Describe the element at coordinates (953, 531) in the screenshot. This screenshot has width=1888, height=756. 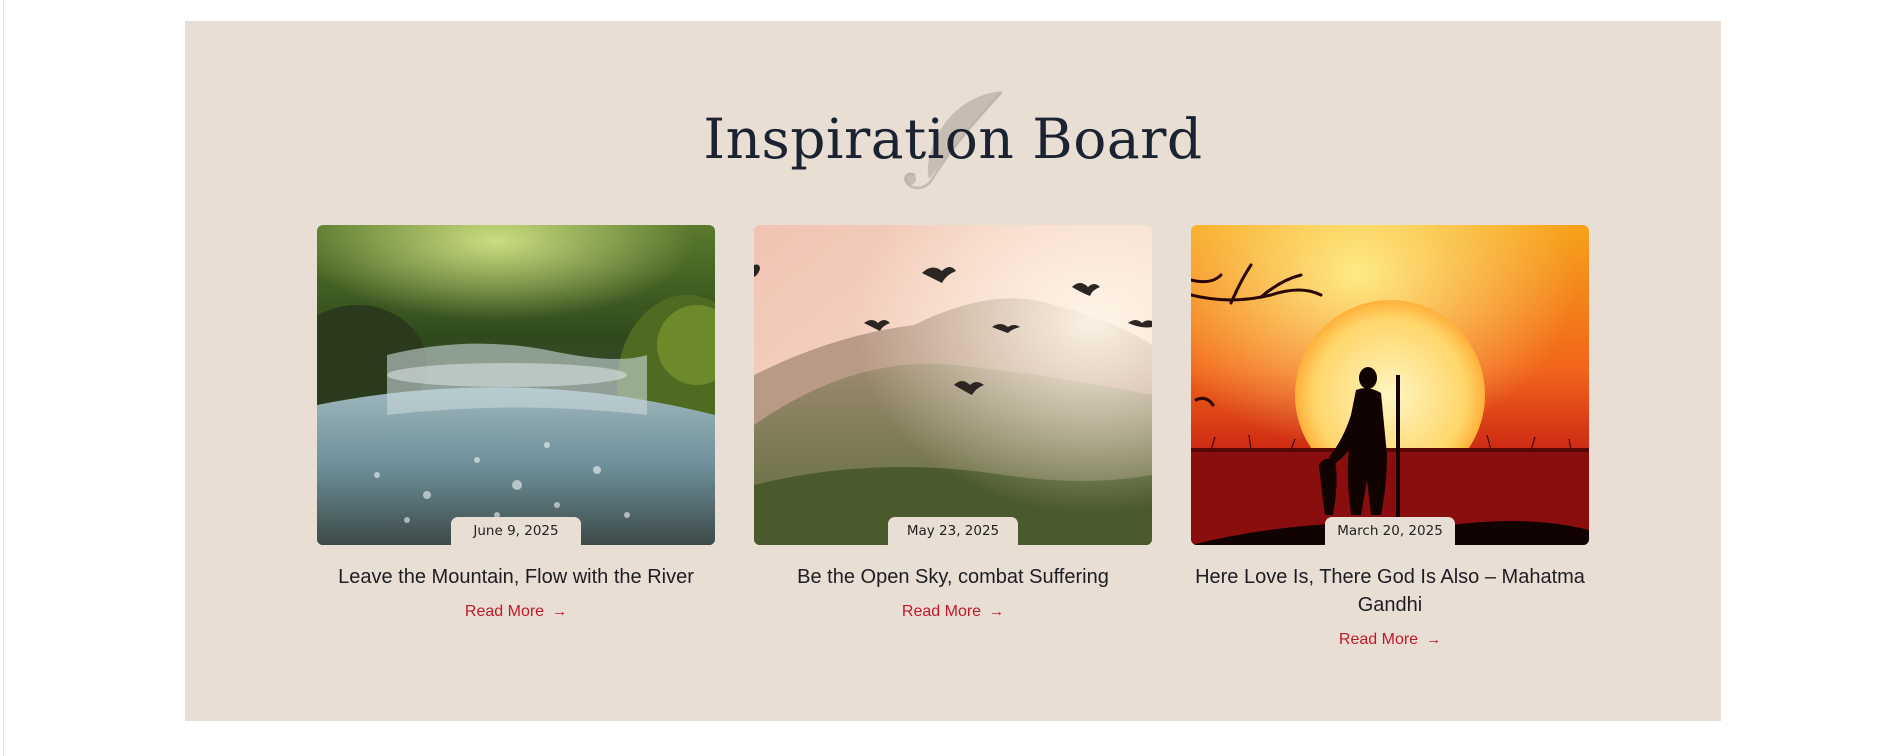
I see `post-date-badge: May 23, 2025` at that location.